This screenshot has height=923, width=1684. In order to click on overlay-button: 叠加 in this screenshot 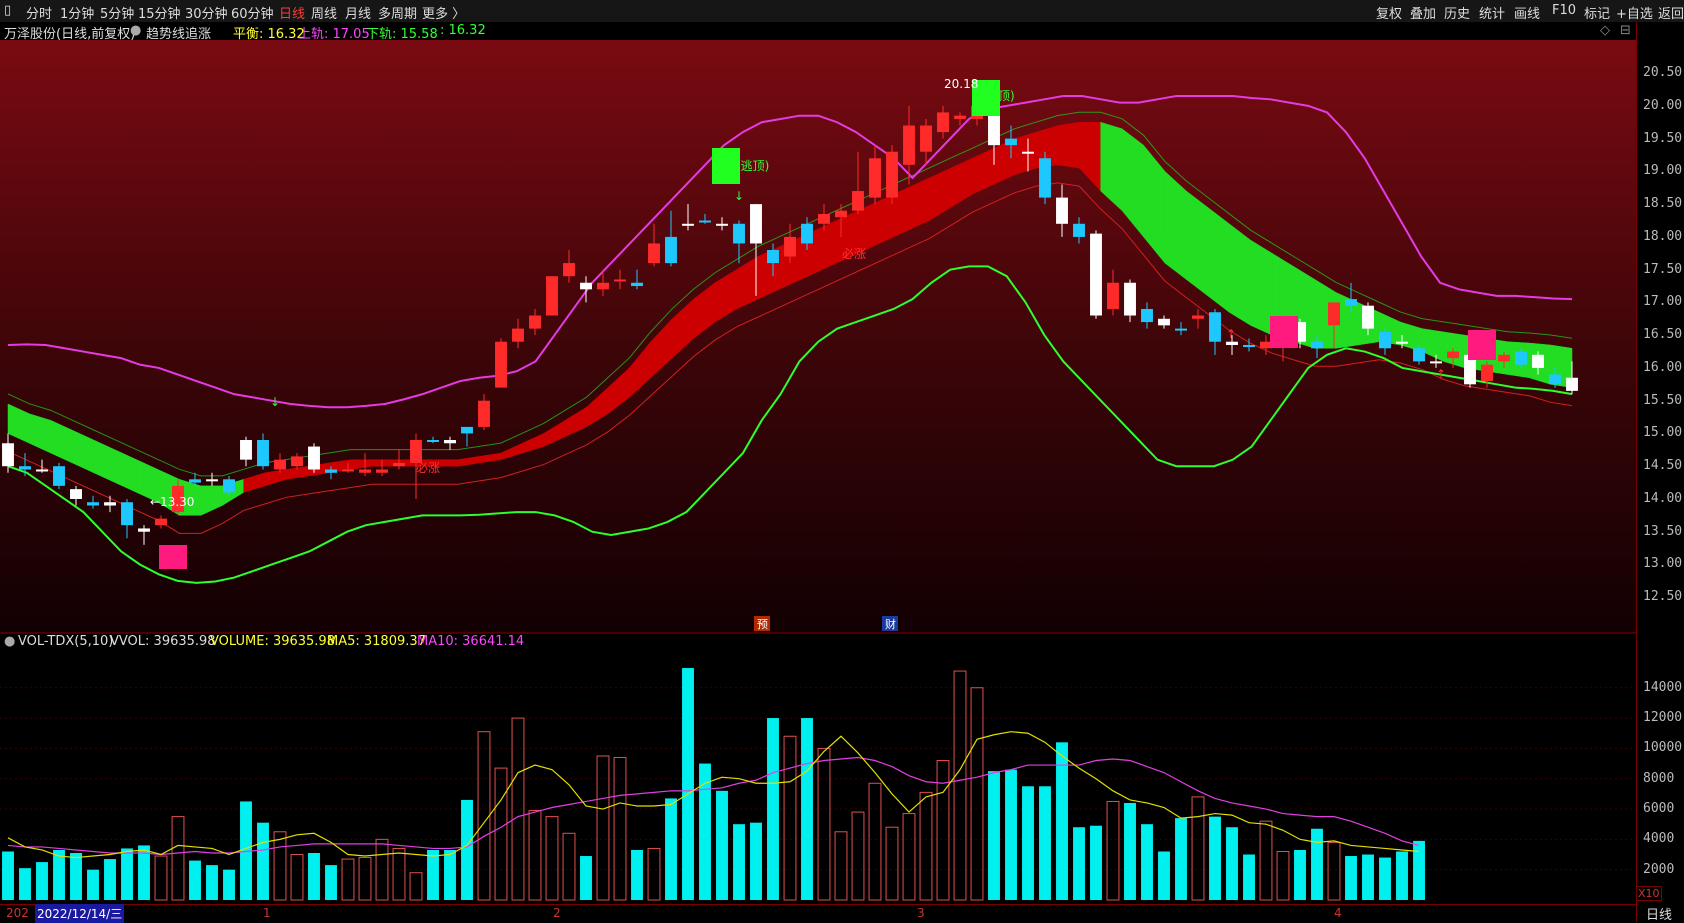, I will do `click(1423, 12)`.